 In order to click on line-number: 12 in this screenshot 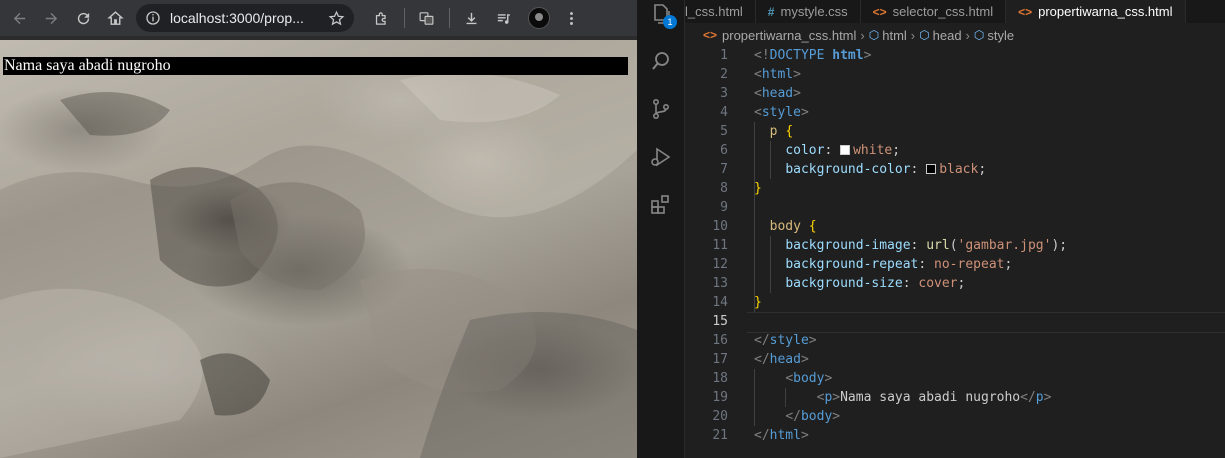, I will do `click(720, 264)`.